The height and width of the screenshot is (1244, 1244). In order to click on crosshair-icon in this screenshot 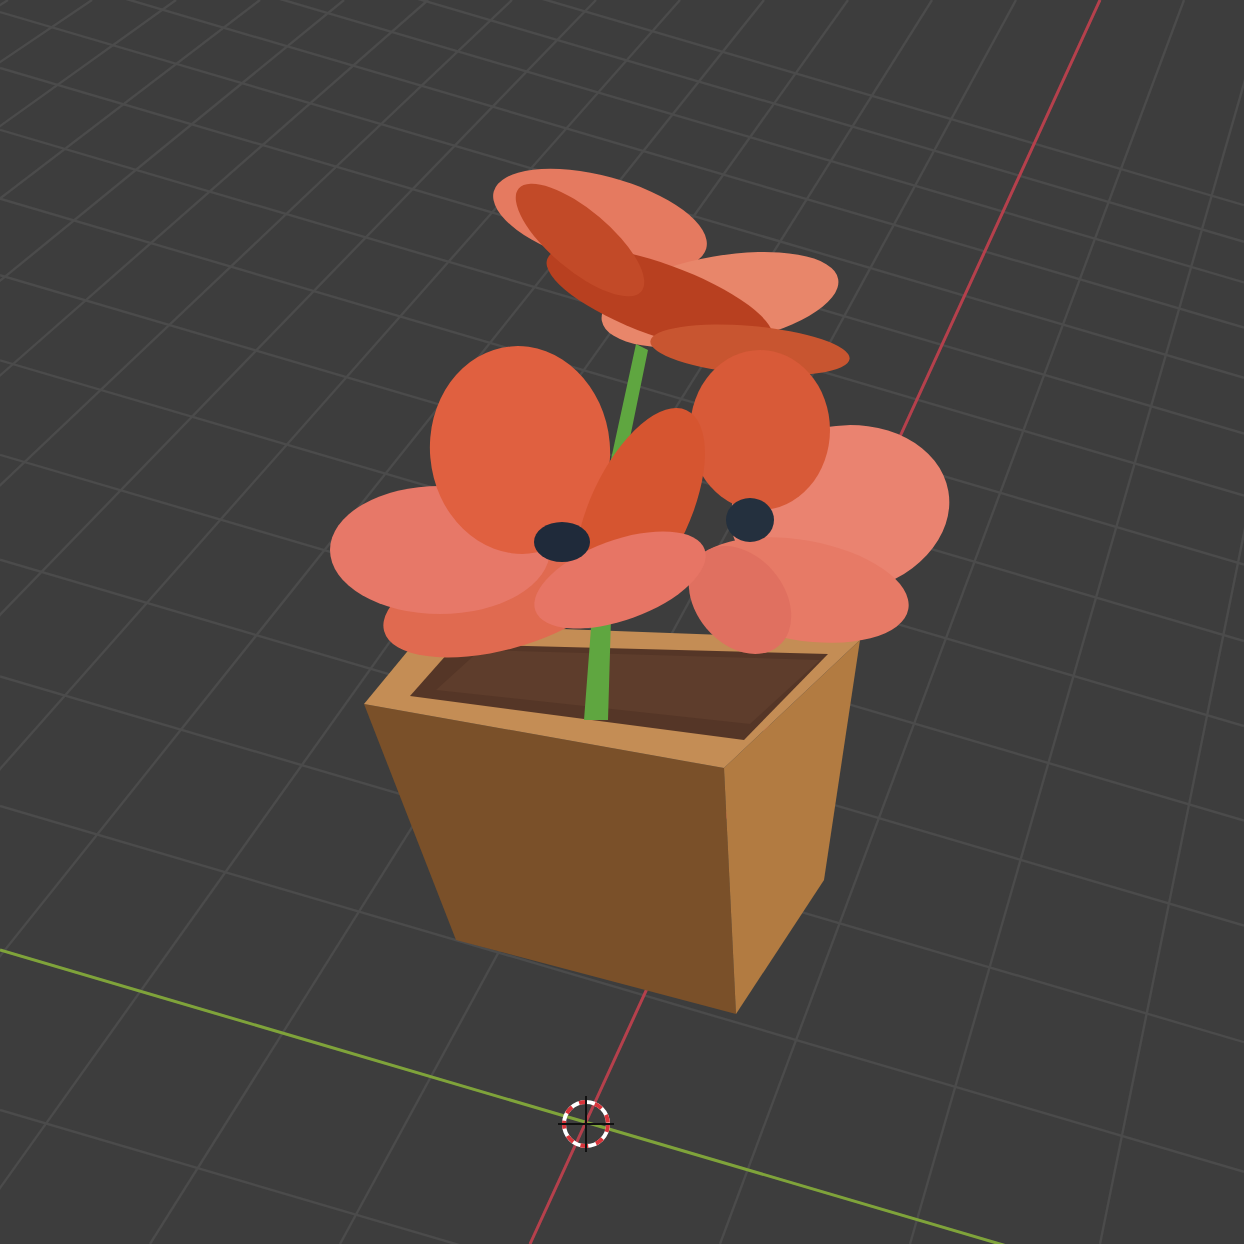, I will do `click(586, 1124)`.